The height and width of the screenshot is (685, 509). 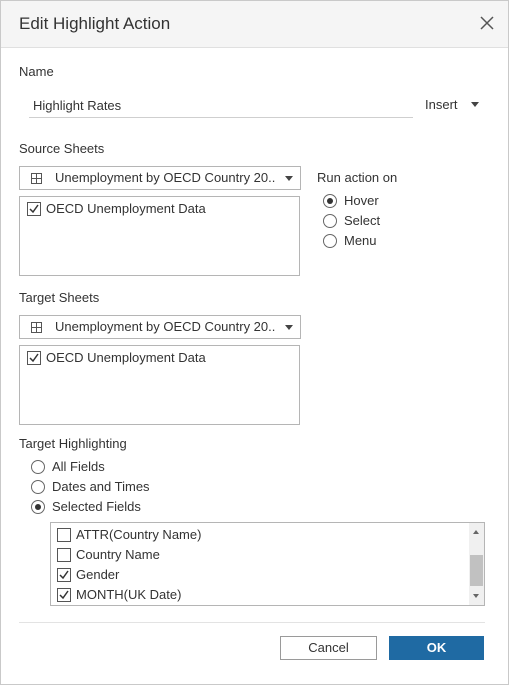 I want to click on dialog-title: Edit Highlight Action, so click(x=95, y=23).